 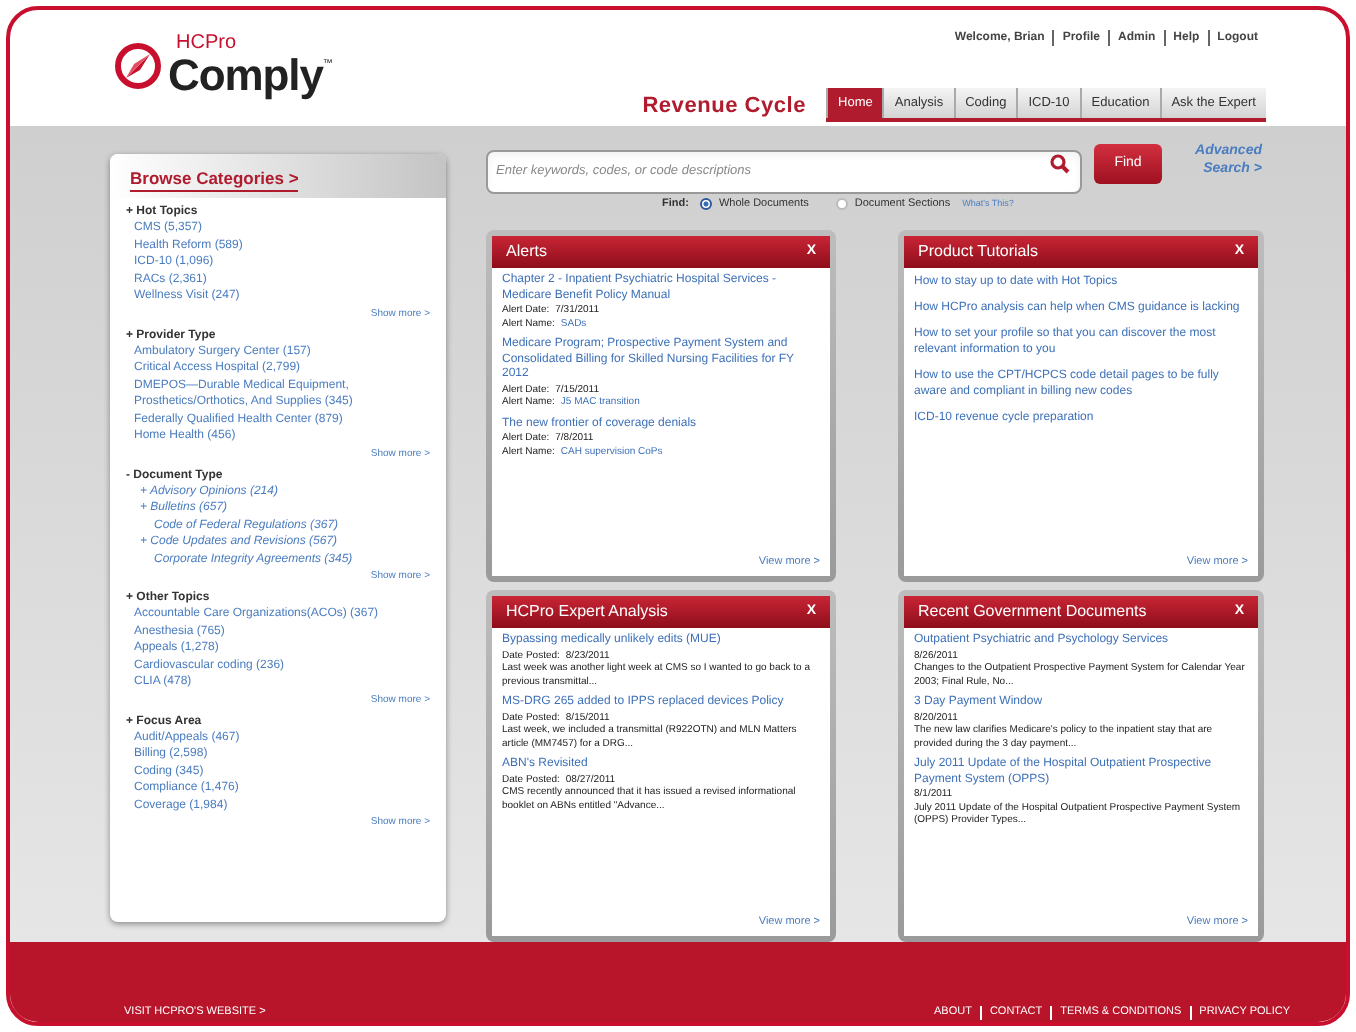 What do you see at coordinates (206, 44) in the screenshot?
I see `logo-subtitle: HCPro` at bounding box center [206, 44].